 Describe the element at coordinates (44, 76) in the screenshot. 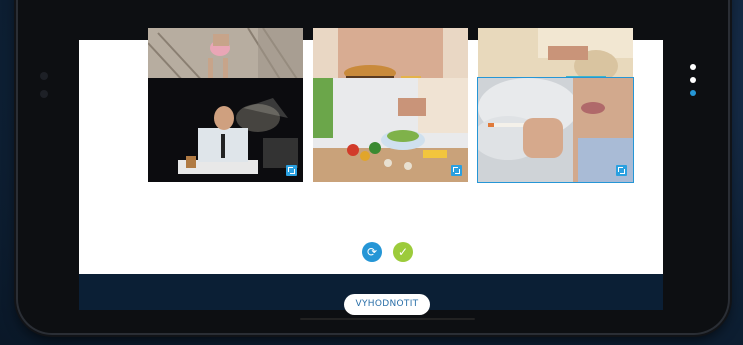

I see `camera-dot` at that location.